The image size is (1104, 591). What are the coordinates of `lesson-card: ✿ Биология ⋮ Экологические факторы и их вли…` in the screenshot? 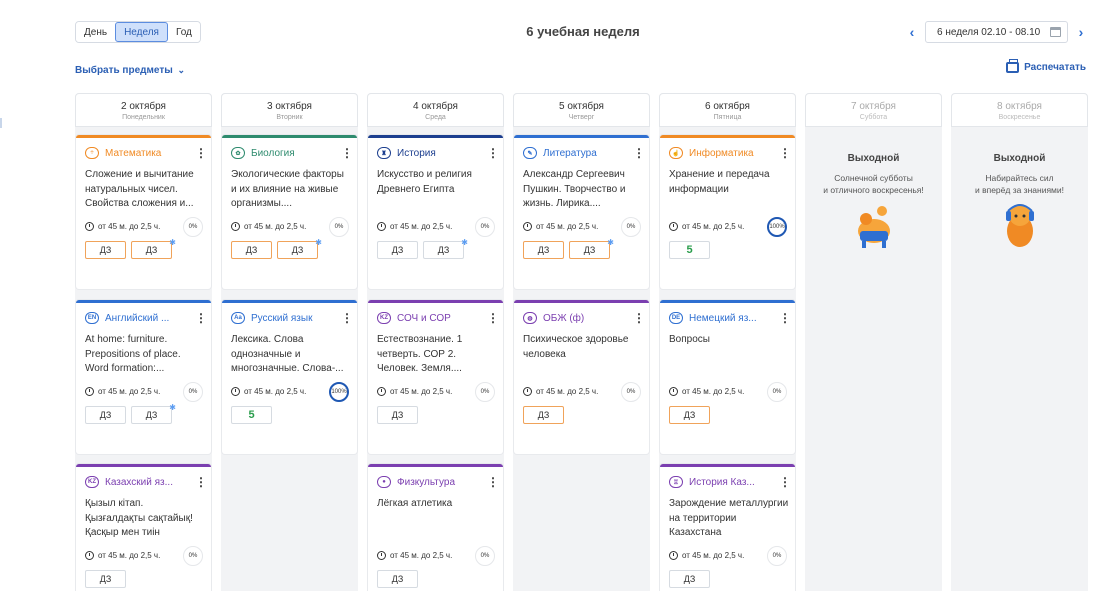 It's located at (289, 212).